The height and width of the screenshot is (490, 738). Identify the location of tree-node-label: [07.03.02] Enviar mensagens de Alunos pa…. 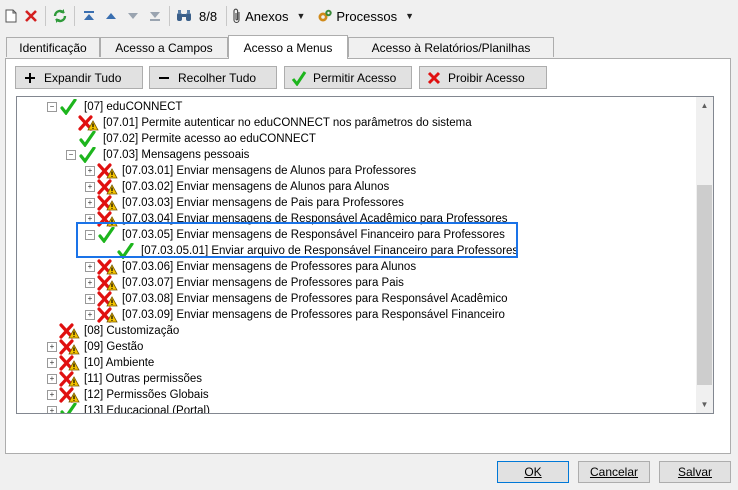
(256, 187).